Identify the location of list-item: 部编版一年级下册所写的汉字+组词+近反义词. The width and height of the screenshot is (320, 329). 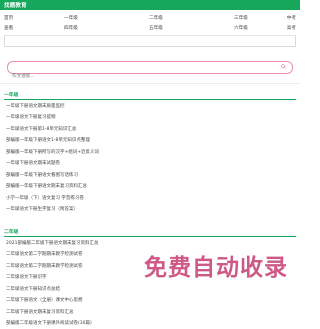
(150, 152).